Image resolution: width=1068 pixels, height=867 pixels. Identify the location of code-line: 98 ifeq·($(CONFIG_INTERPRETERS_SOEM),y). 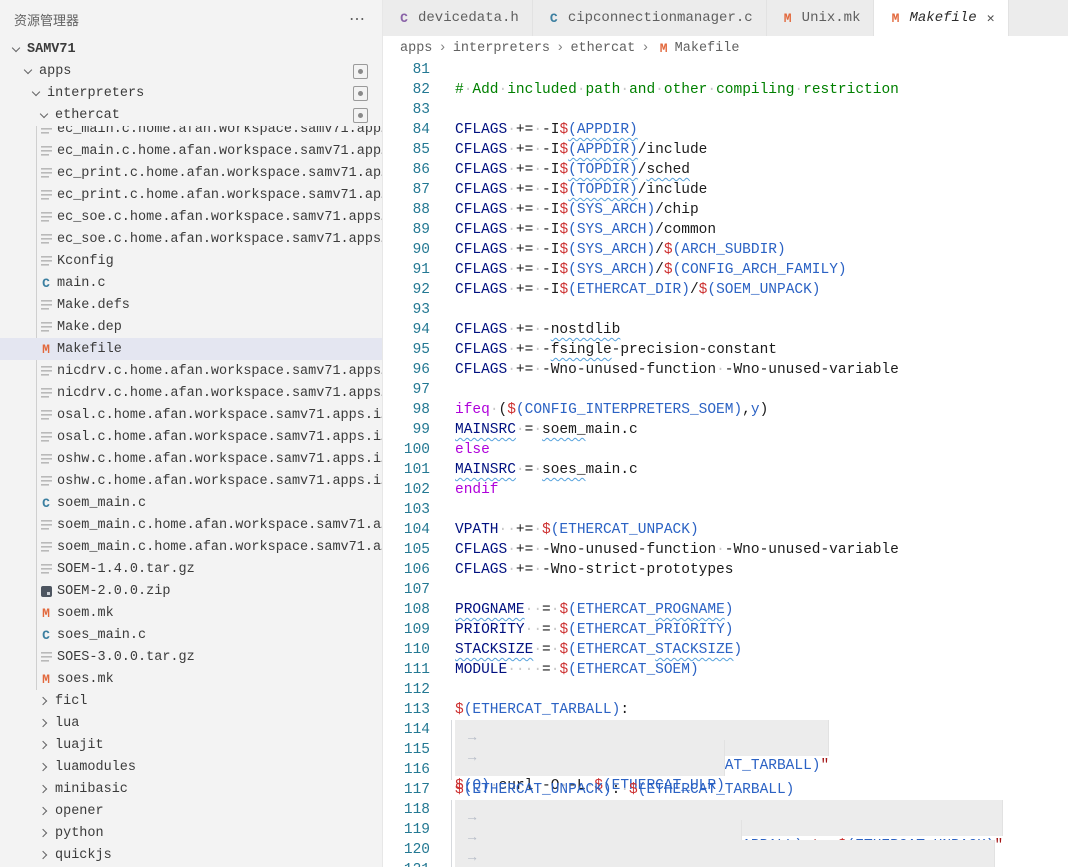
(725, 410).